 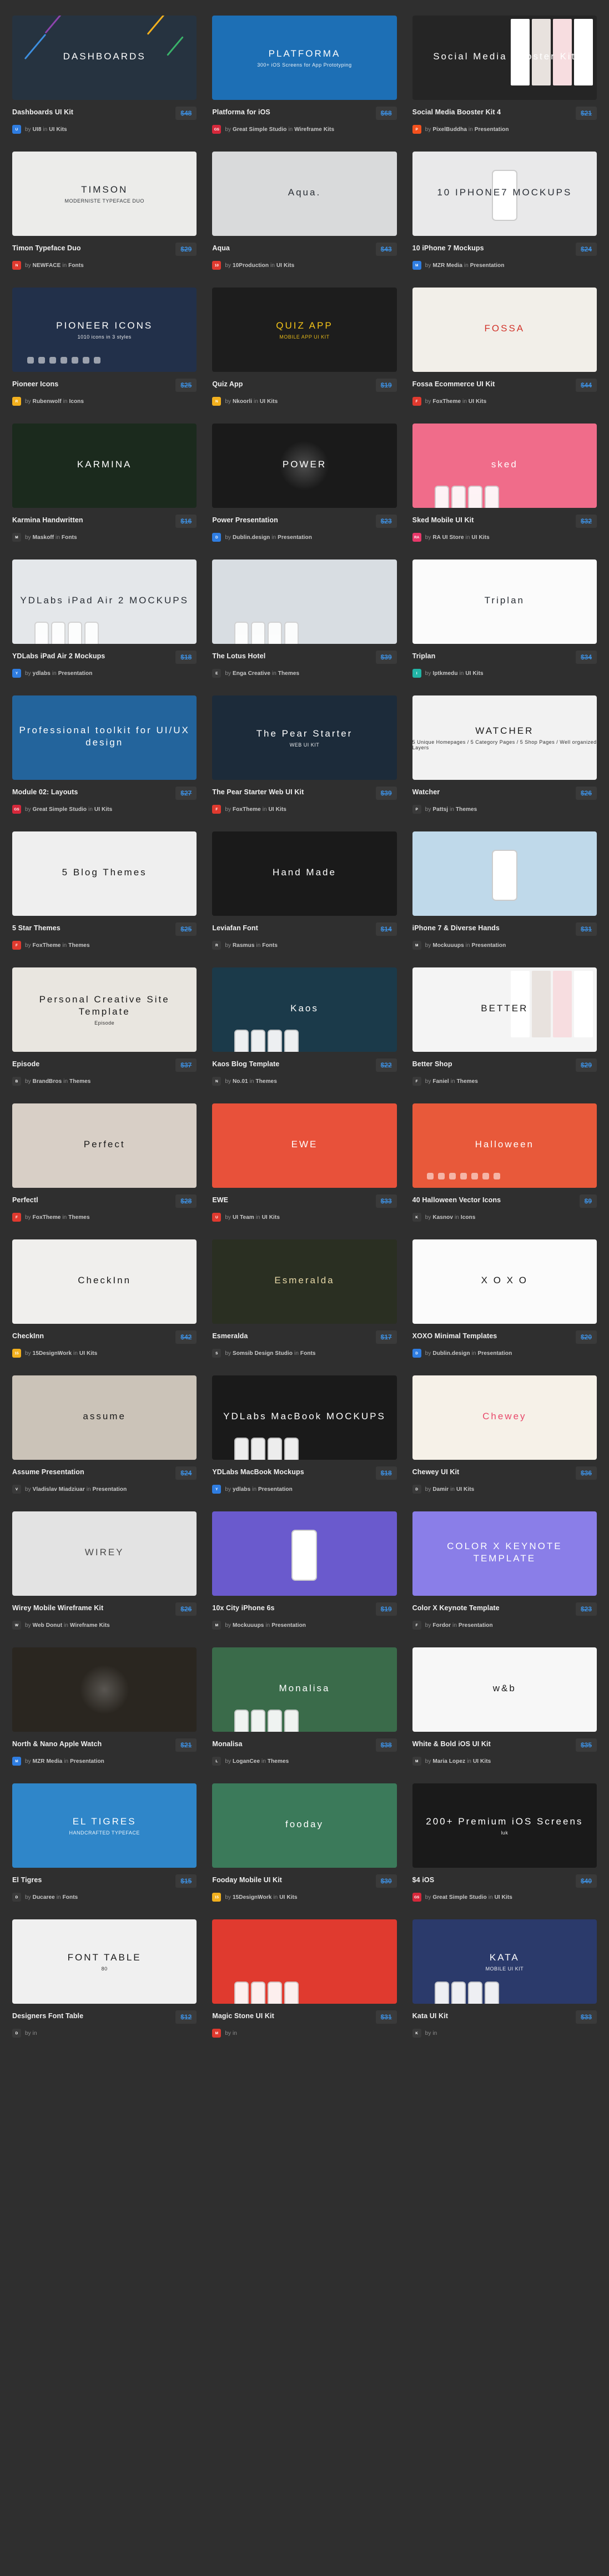 I want to click on product-thumbnail: KATA MOBILE UI KIT, so click(x=504, y=1962).